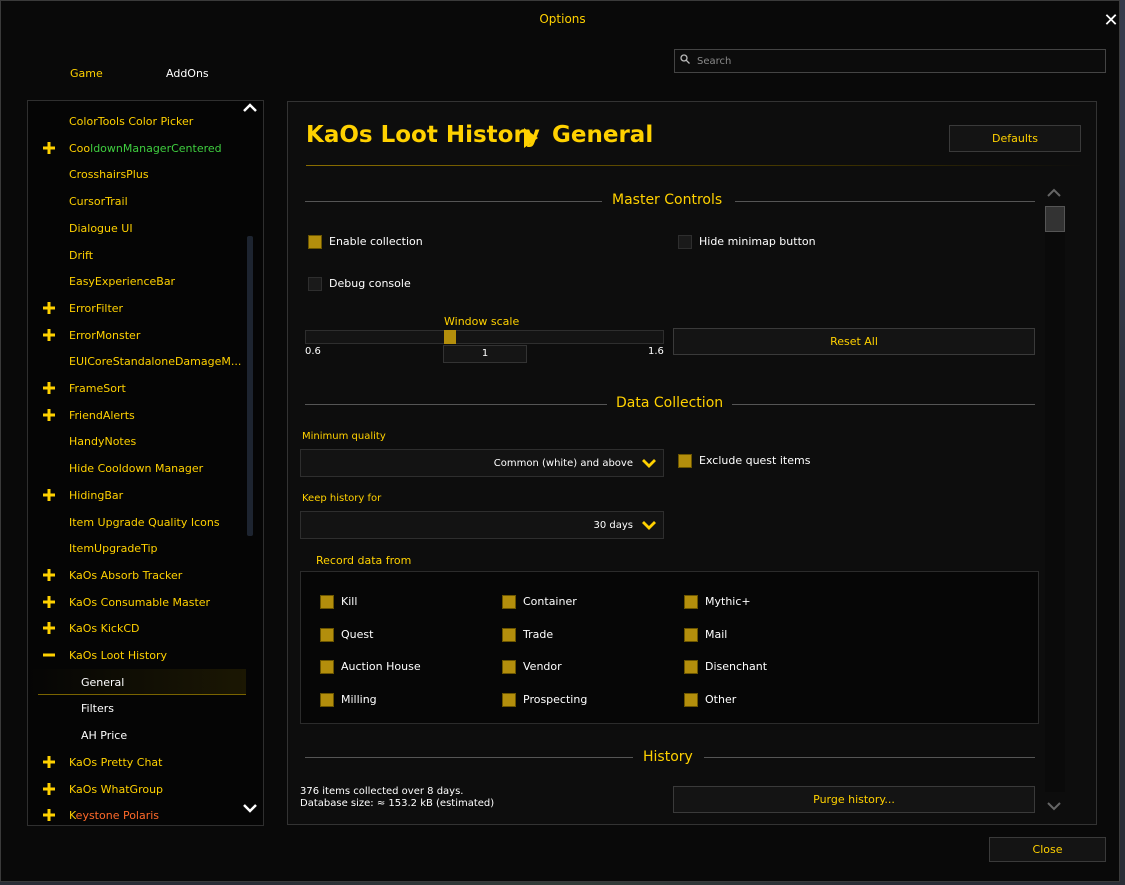  I want to click on sidebar-item: ErrorMonster, so click(137, 335).